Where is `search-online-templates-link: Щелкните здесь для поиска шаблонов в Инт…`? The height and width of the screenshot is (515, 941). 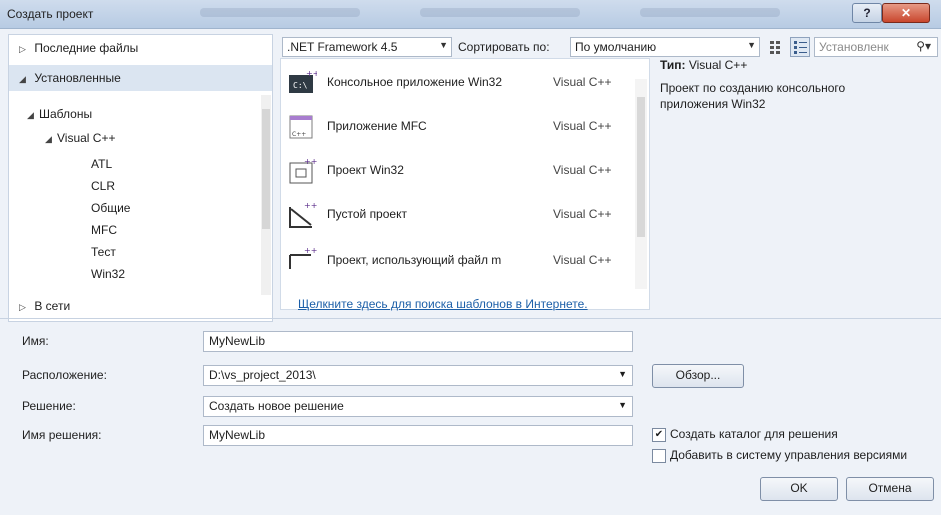 search-online-templates-link: Щелкните здесь для поиска шаблонов в Инт… is located at coordinates (443, 304).